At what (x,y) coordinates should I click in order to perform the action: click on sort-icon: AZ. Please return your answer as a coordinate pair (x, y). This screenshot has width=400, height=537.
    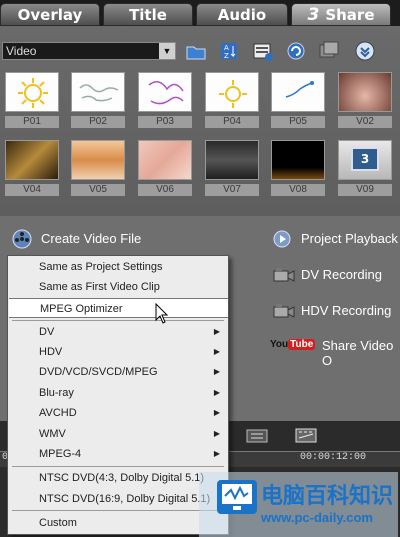
    Looking at the image, I should click on (229, 51).